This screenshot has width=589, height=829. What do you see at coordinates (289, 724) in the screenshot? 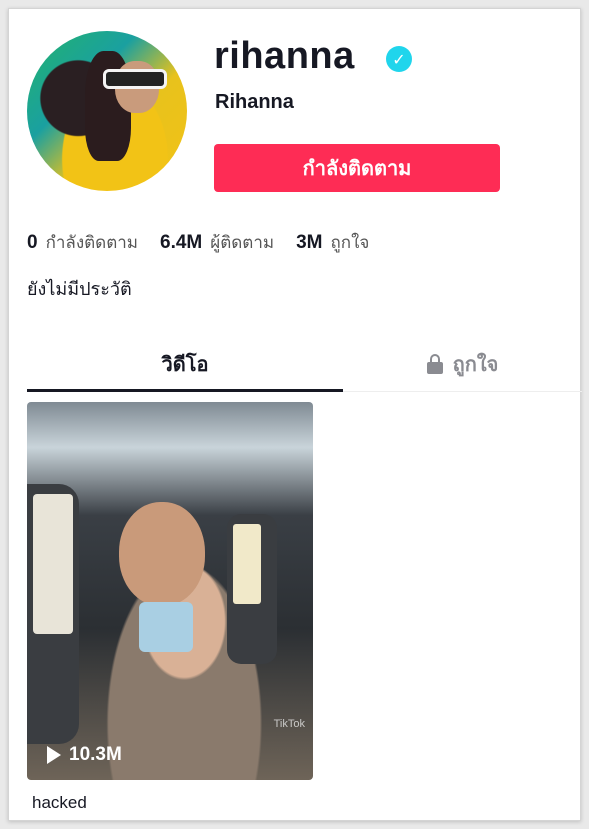
I see `tiktok-watermark: TikTok` at bounding box center [289, 724].